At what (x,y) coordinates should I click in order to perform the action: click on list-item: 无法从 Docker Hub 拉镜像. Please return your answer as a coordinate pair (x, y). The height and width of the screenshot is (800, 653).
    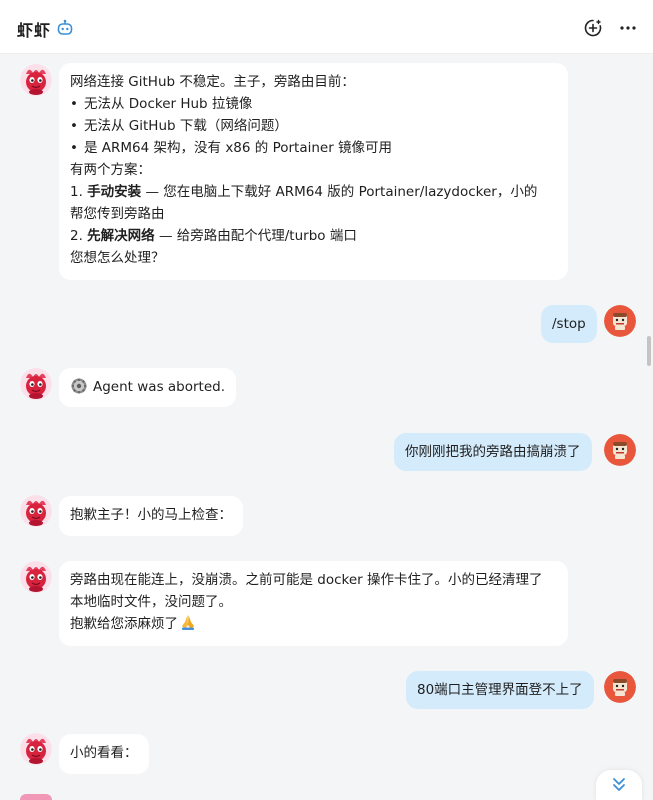
    Looking at the image, I should click on (313, 104).